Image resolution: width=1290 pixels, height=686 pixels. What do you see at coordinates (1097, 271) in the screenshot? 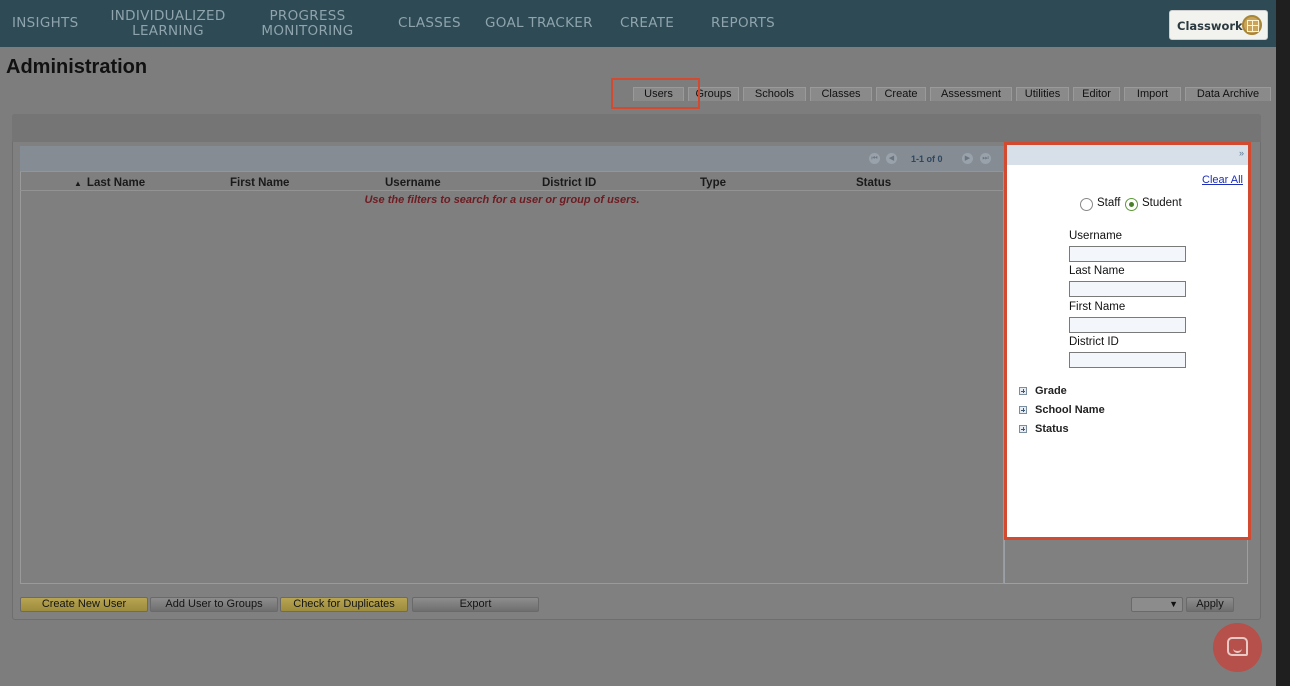
I see `last-name-label: Last Name` at bounding box center [1097, 271].